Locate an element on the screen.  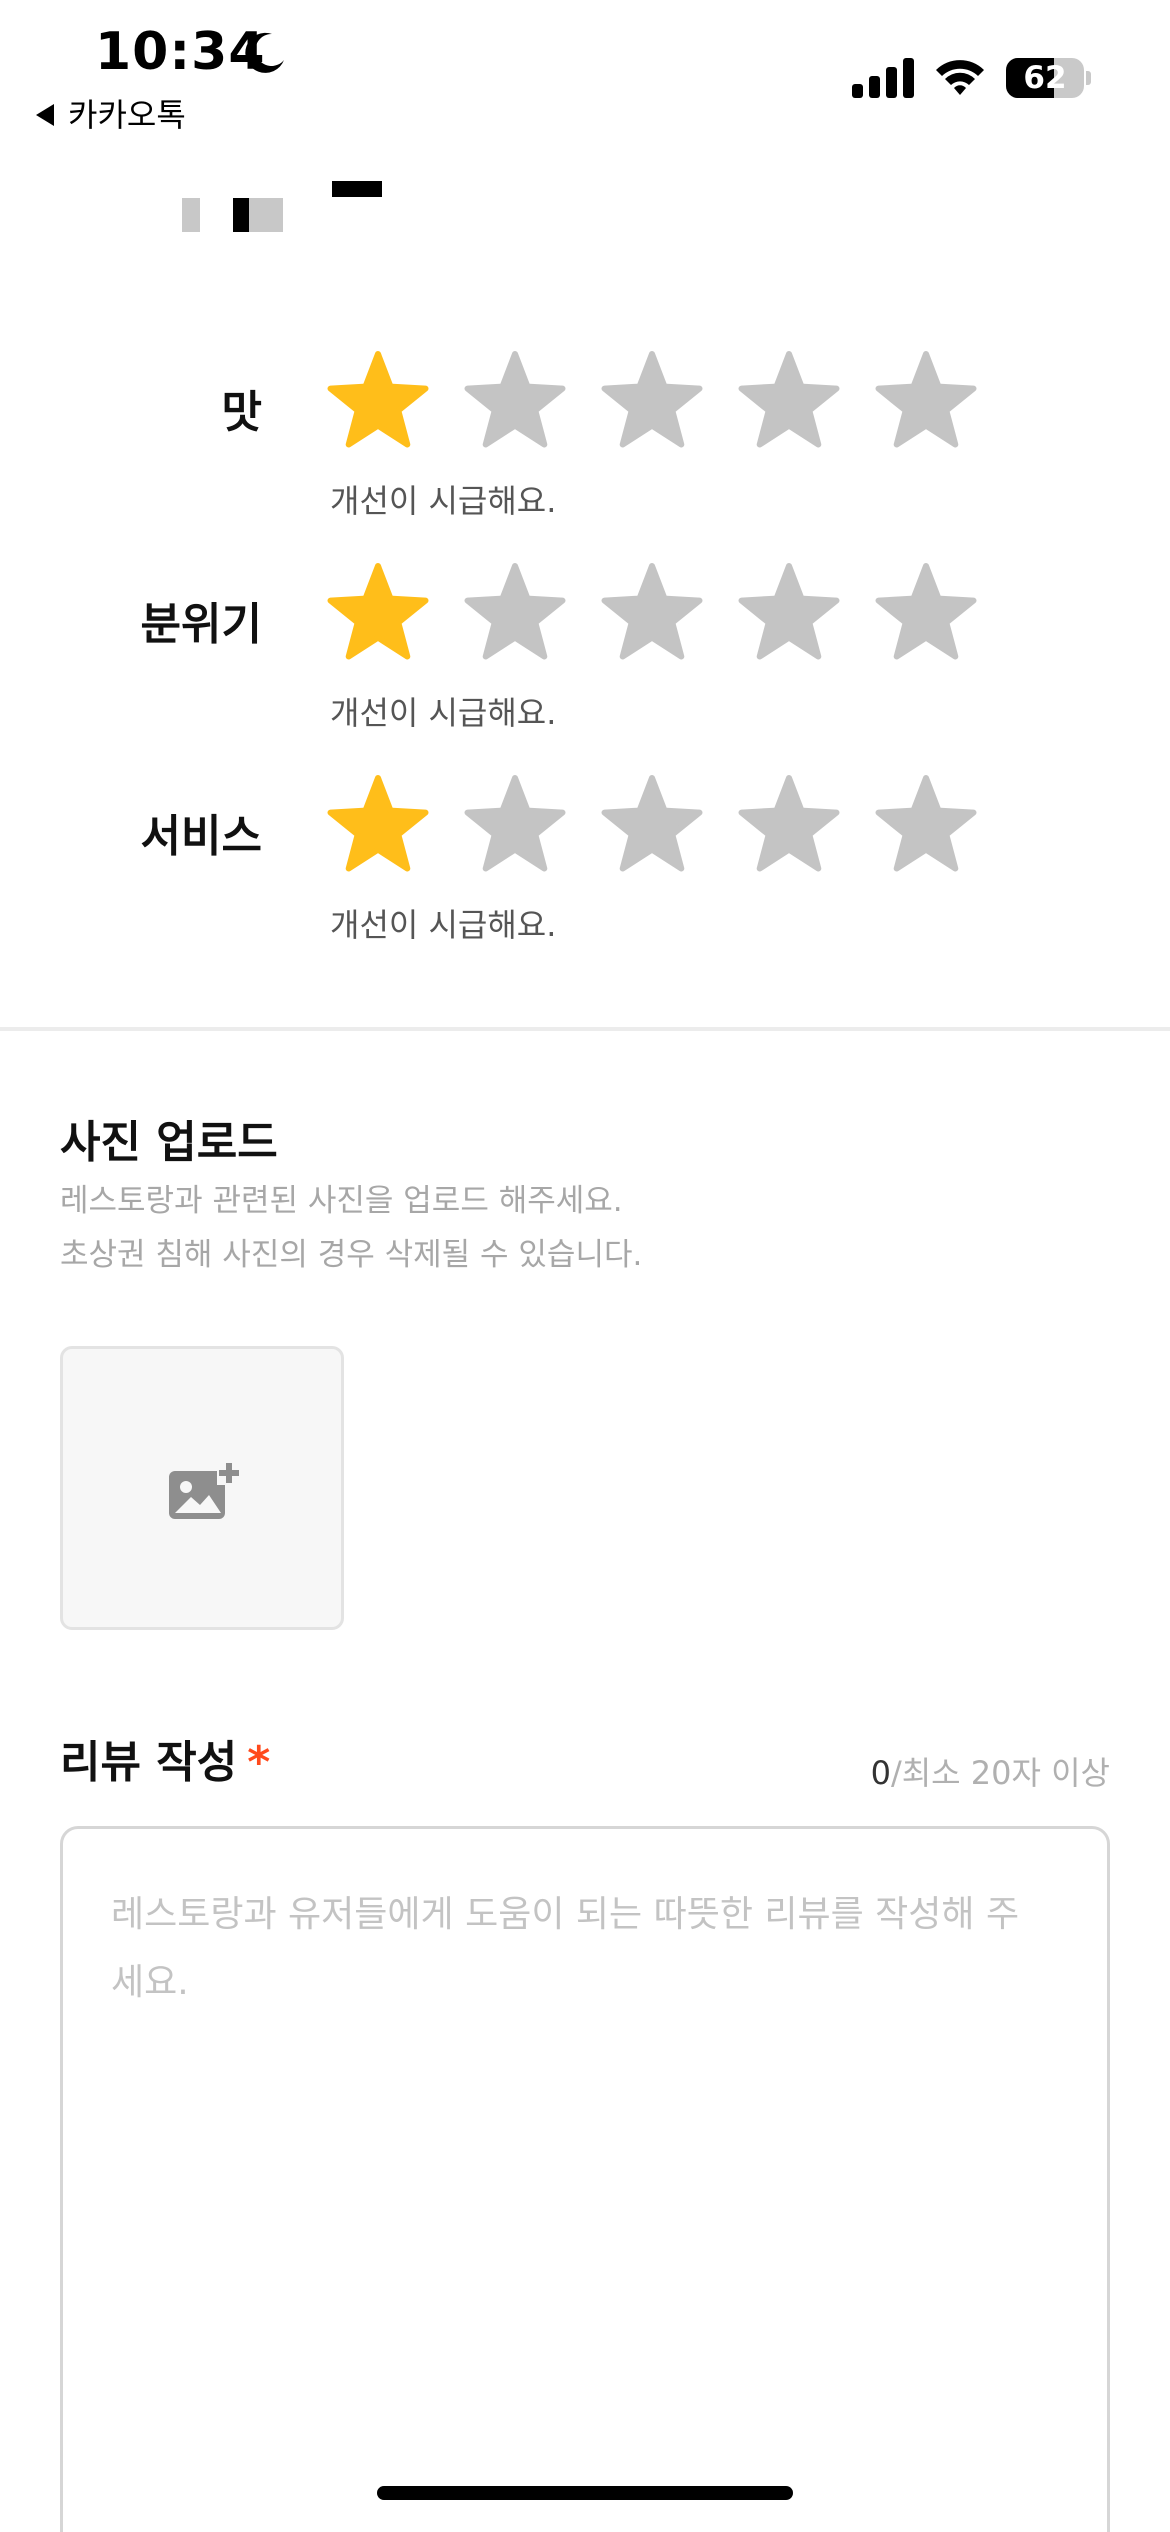
battery-percent: 62 is located at coordinates (1045, 78).